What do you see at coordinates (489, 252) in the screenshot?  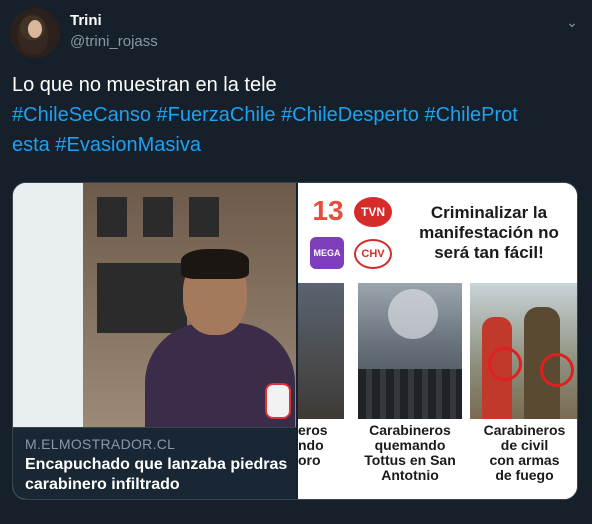 I see `headline-line: será tan fácil!` at bounding box center [489, 252].